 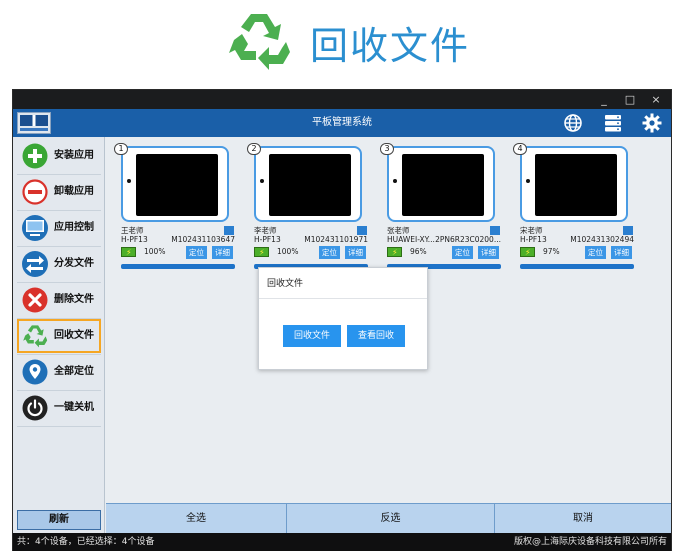 I want to click on copyright-text: 版权@上海际庆设备科技有限公司所有, so click(x=590, y=542).